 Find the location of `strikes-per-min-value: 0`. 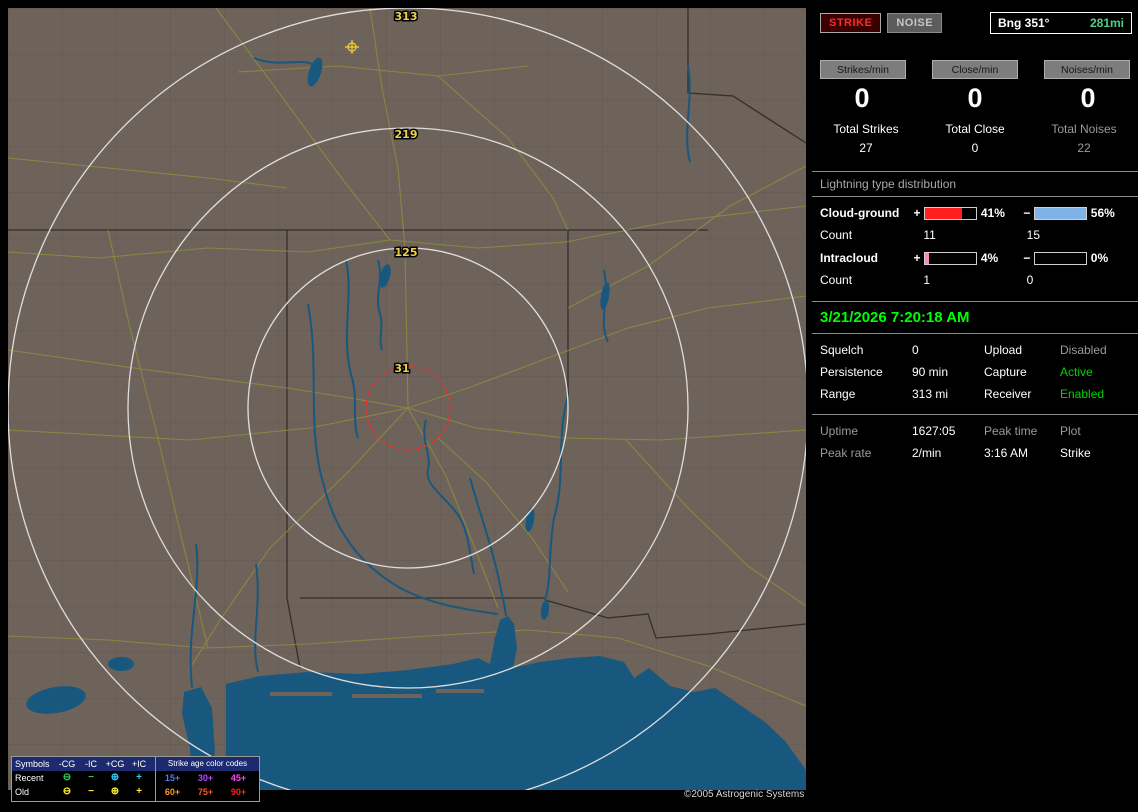

strikes-per-min-value: 0 is located at coordinates (862, 98).